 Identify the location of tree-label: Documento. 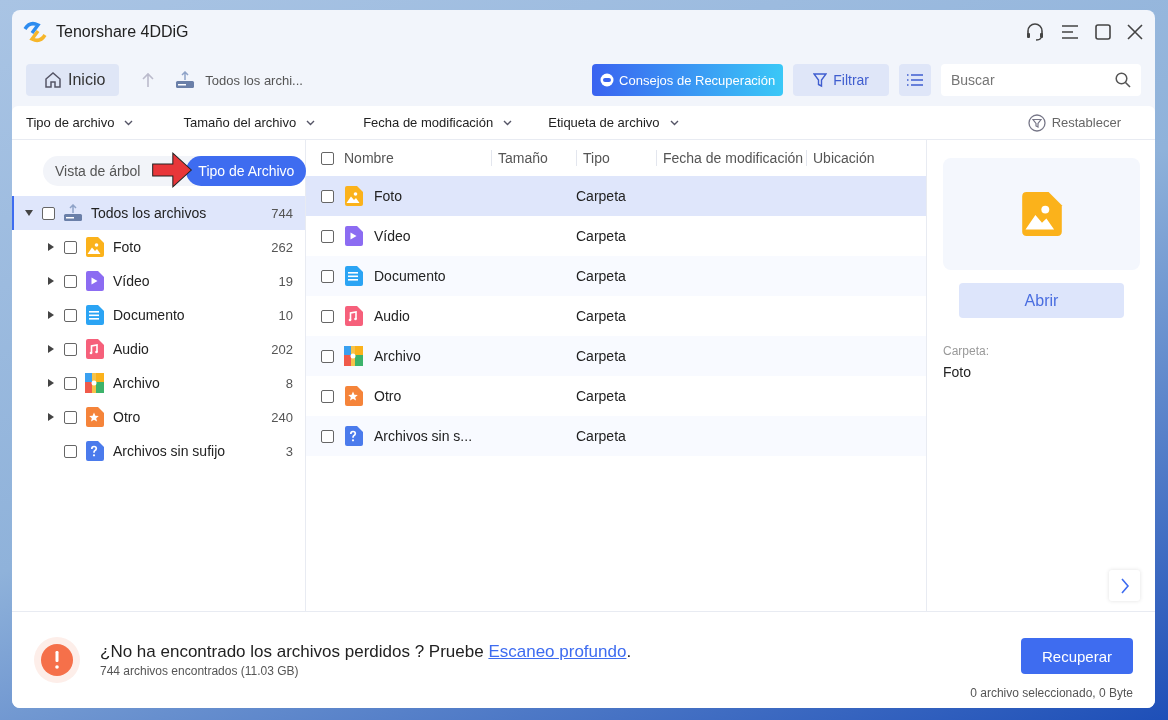
(149, 315).